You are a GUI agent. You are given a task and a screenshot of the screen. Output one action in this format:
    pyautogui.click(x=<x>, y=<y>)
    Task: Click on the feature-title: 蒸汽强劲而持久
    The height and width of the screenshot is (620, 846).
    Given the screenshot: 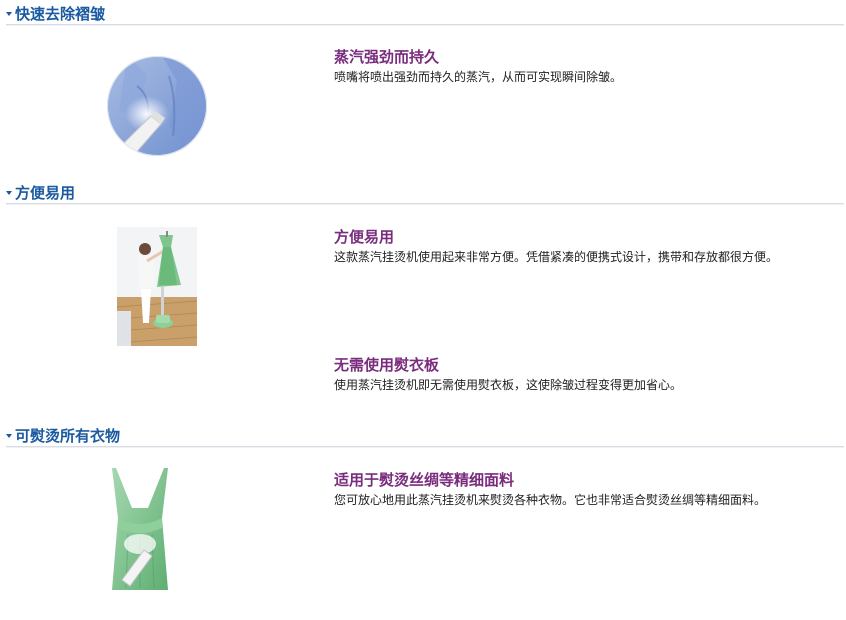 What is the action you would take?
    pyautogui.click(x=387, y=57)
    